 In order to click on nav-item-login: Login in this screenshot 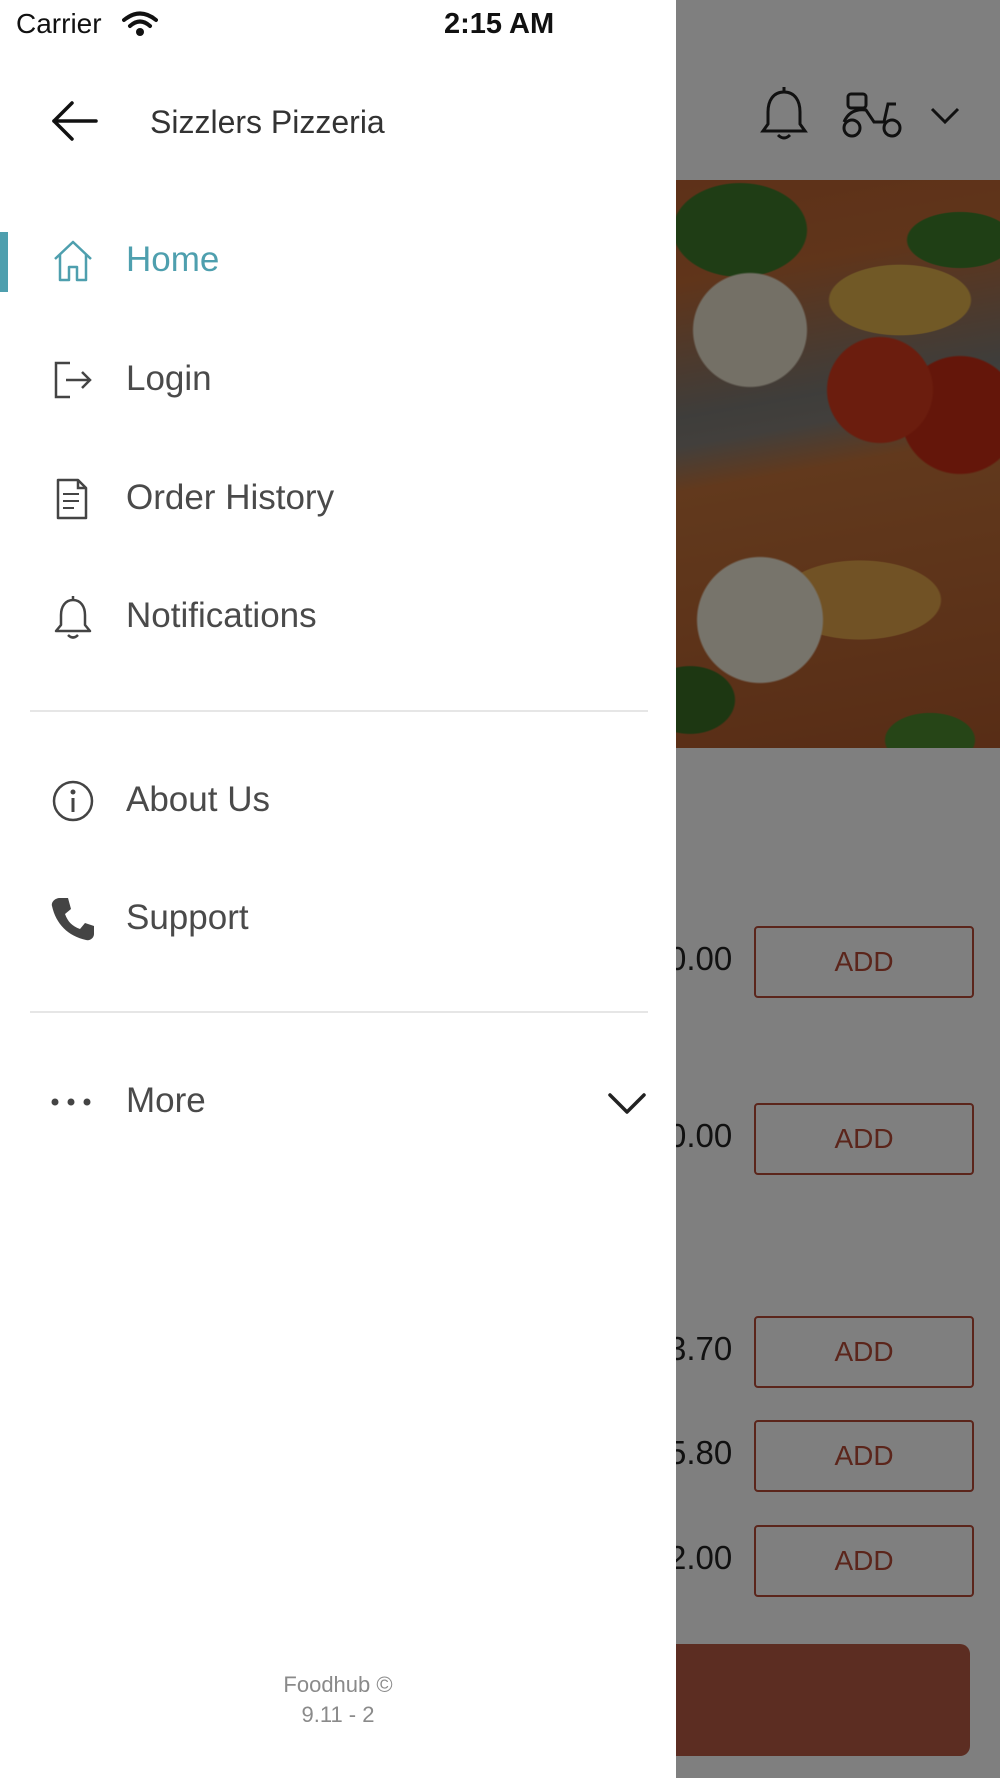, I will do `click(338, 381)`.